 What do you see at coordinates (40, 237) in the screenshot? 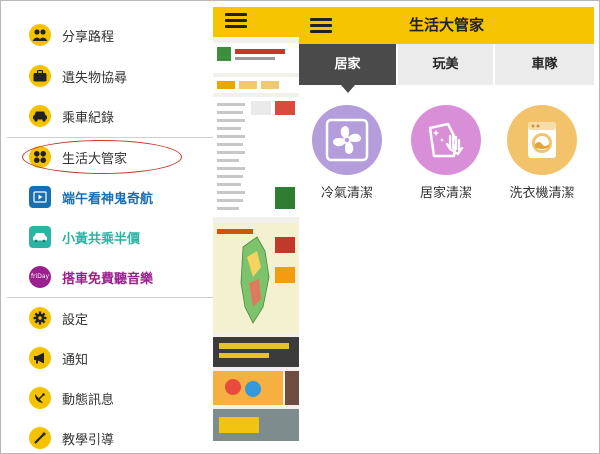
I see `taxi-icon` at bounding box center [40, 237].